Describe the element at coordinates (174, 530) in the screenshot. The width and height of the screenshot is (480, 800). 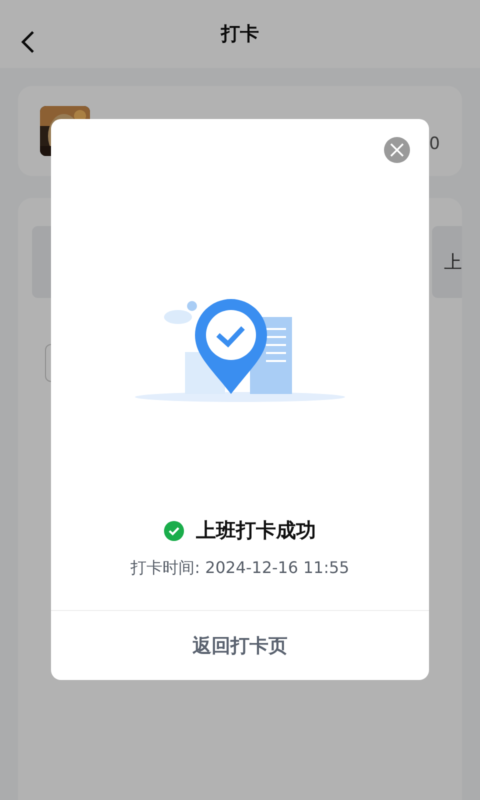
I see `success-icon` at that location.